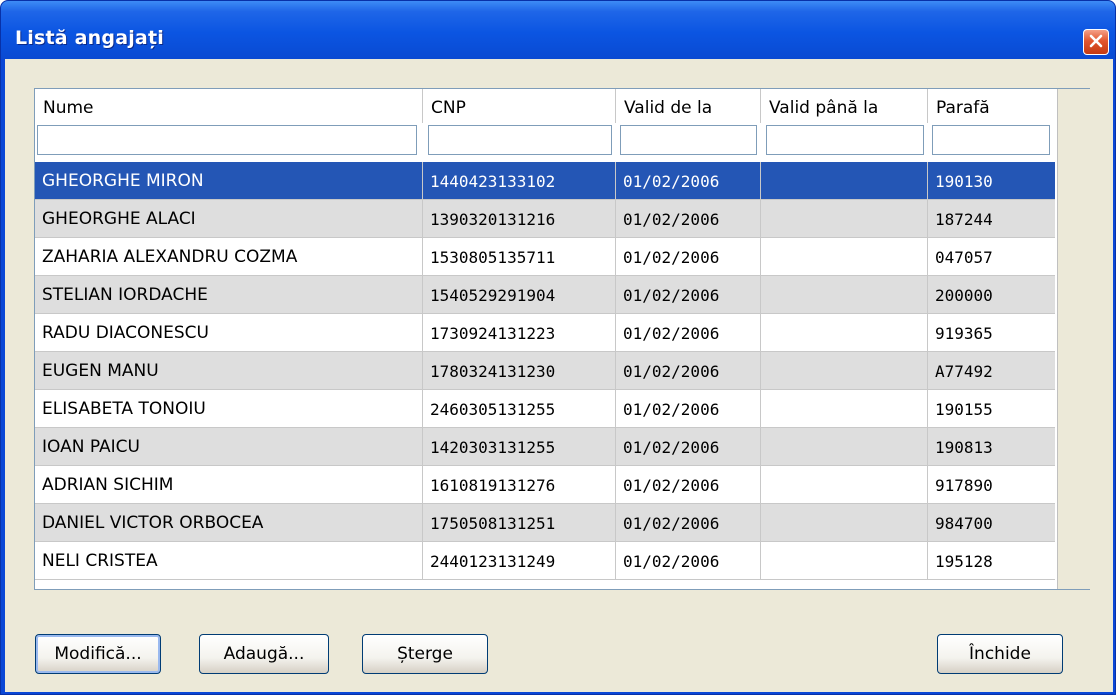 This screenshot has width=1116, height=695. What do you see at coordinates (964, 485) in the screenshot?
I see `cell-parafa: 917890` at bounding box center [964, 485].